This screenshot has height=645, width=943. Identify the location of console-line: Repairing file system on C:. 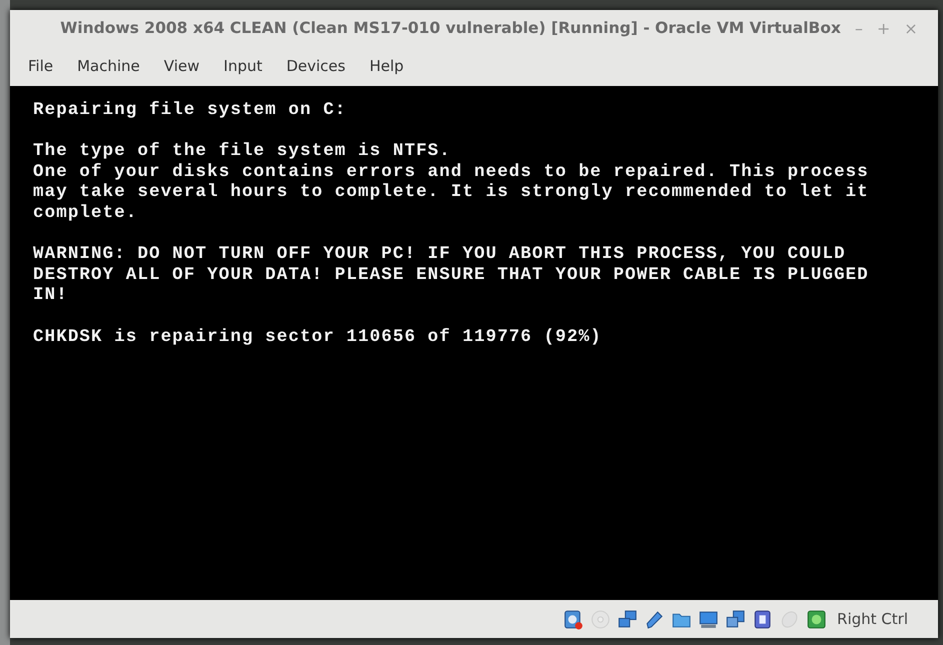
(190, 110).